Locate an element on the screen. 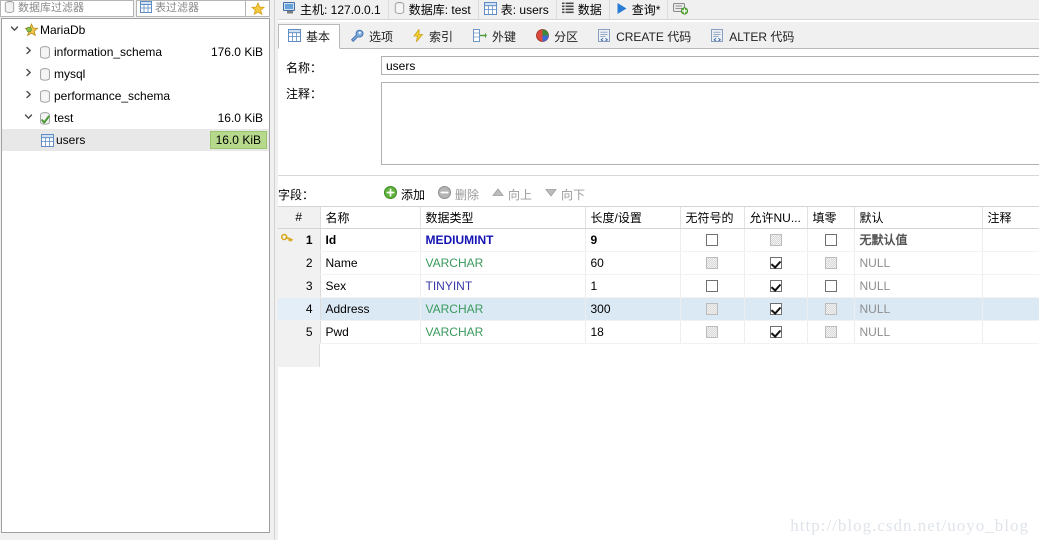  cell-default: 无默认值 is located at coordinates (918, 240).